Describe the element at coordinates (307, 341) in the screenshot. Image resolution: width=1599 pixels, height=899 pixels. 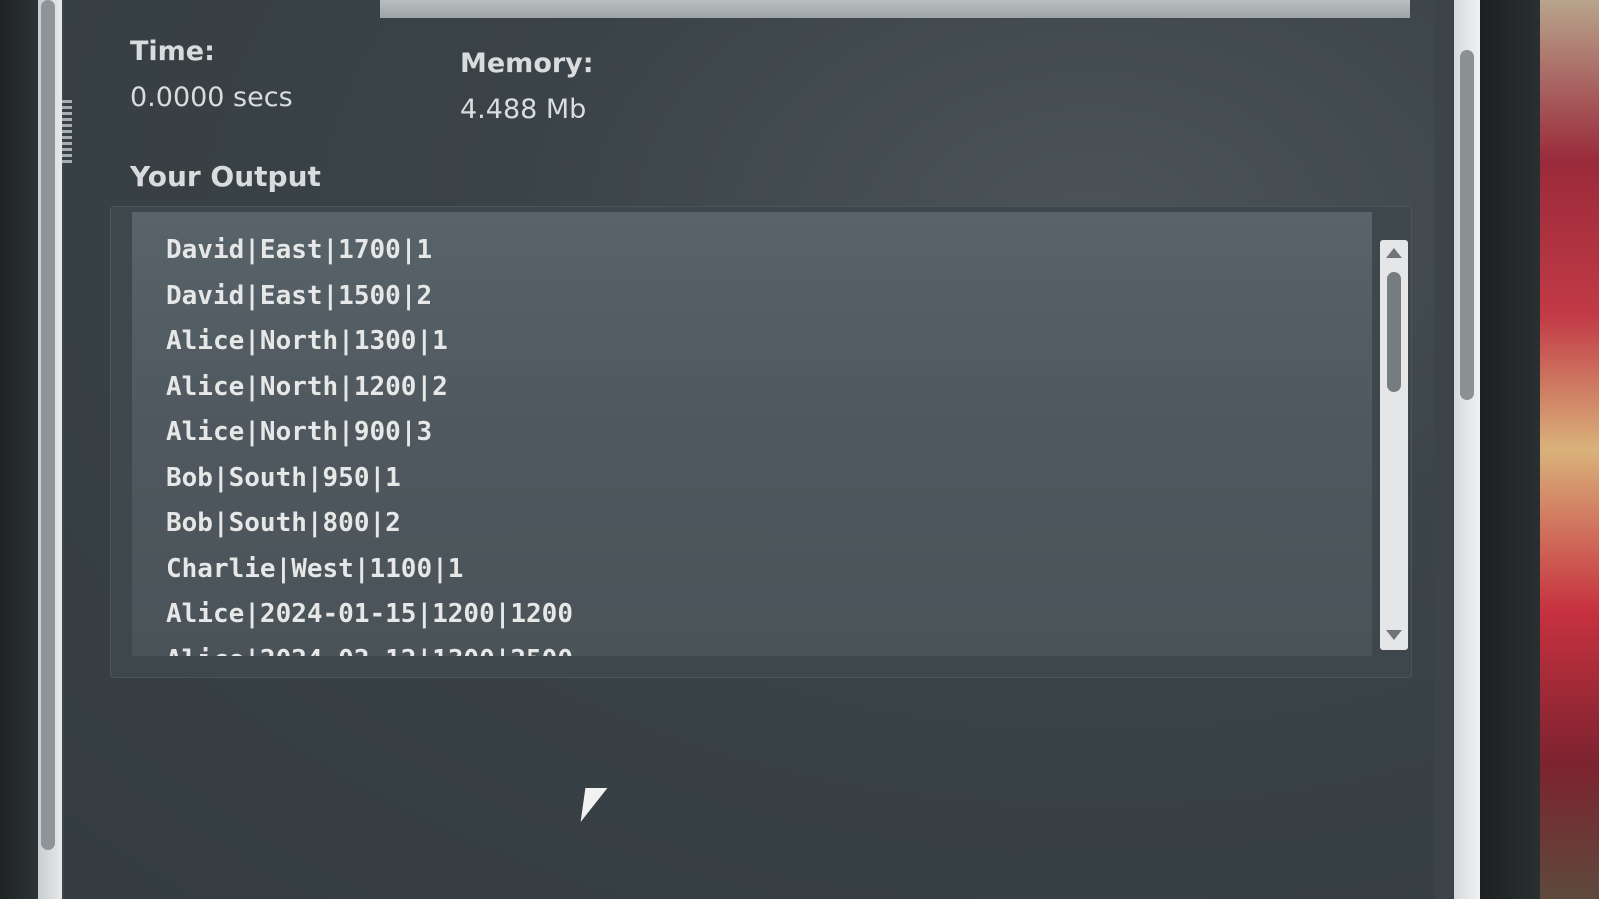
I see `output-line: Alice|North|1300|1` at that location.